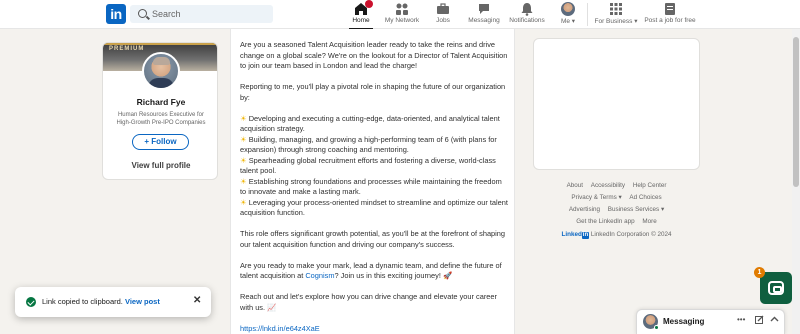 This screenshot has width=800, height=334. I want to click on post-url-link: https://lnkd.in/e64z4XaE, so click(374, 329).